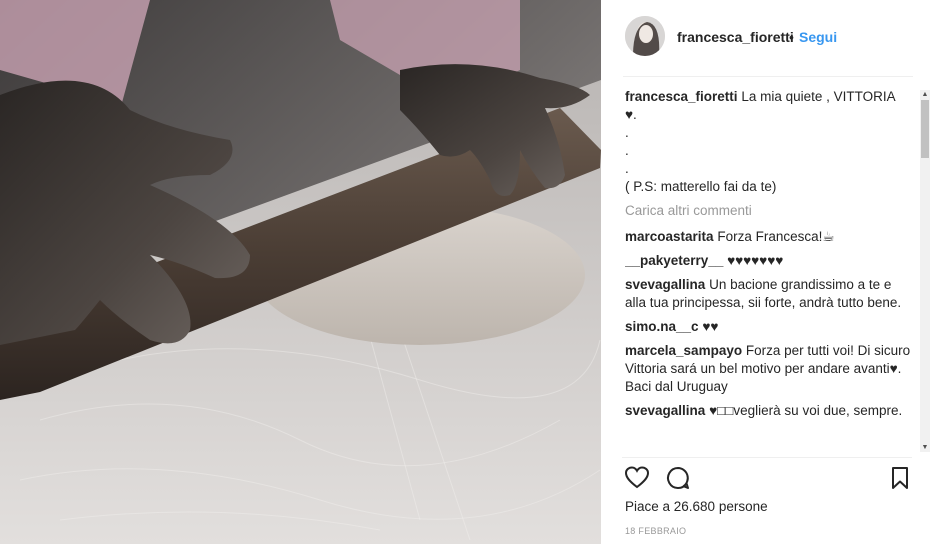 The height and width of the screenshot is (544, 934). I want to click on post-date: 18 FEBBRAIO, so click(655, 531).